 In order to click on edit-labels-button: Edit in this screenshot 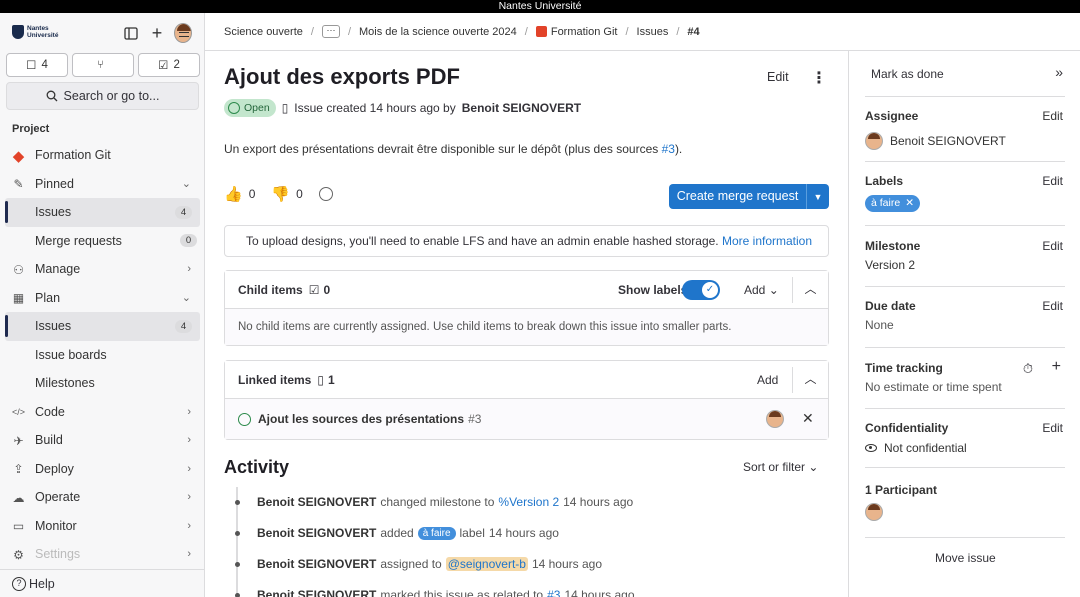, I will do `click(1052, 181)`.